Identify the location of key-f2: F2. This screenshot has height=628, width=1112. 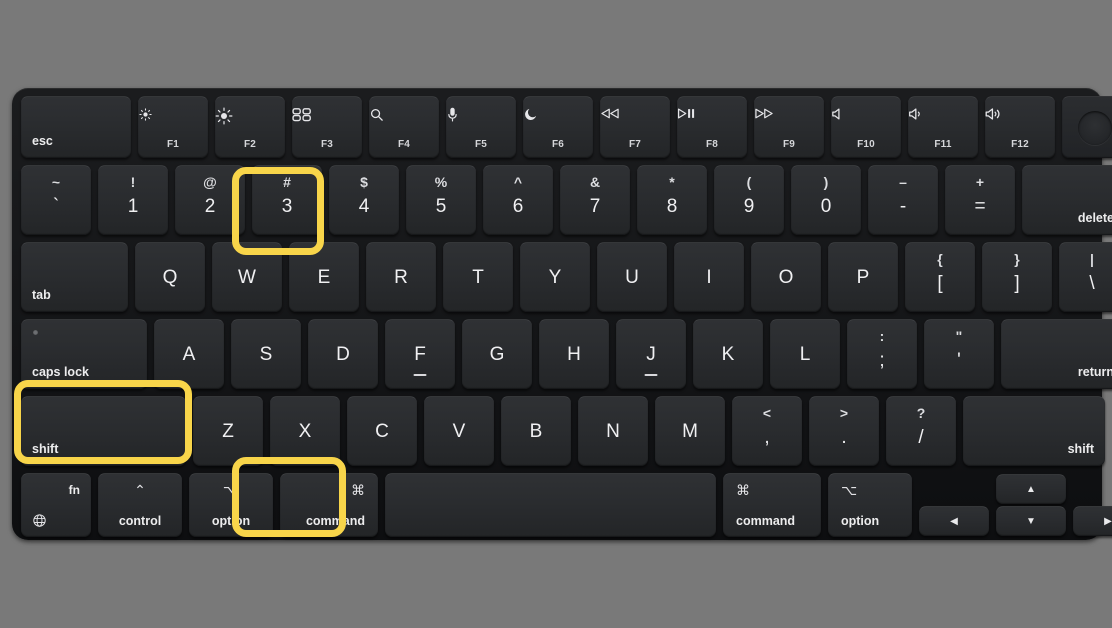
(250, 127).